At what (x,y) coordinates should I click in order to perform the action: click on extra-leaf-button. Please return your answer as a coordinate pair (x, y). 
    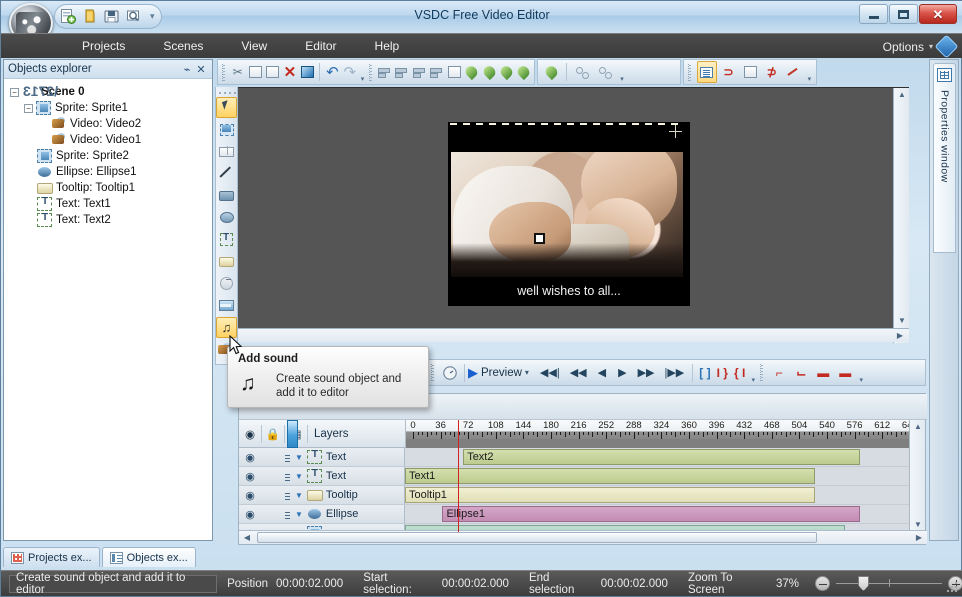
    Looking at the image, I should click on (551, 72).